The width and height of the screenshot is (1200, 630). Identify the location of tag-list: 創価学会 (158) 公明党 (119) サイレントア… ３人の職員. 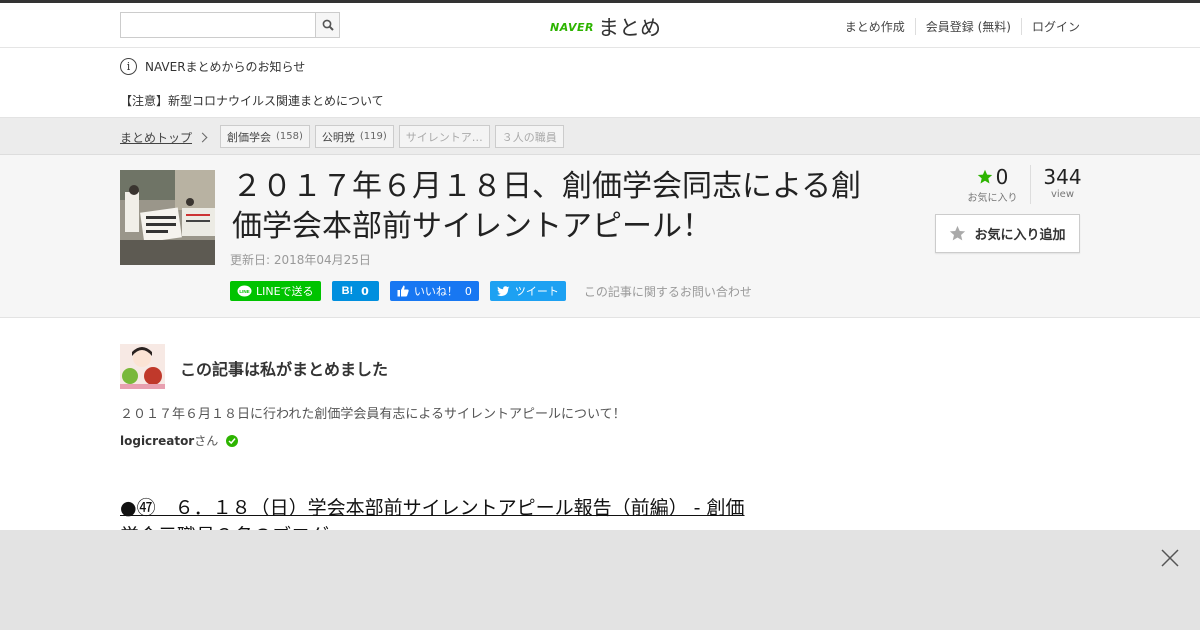
(394, 136).